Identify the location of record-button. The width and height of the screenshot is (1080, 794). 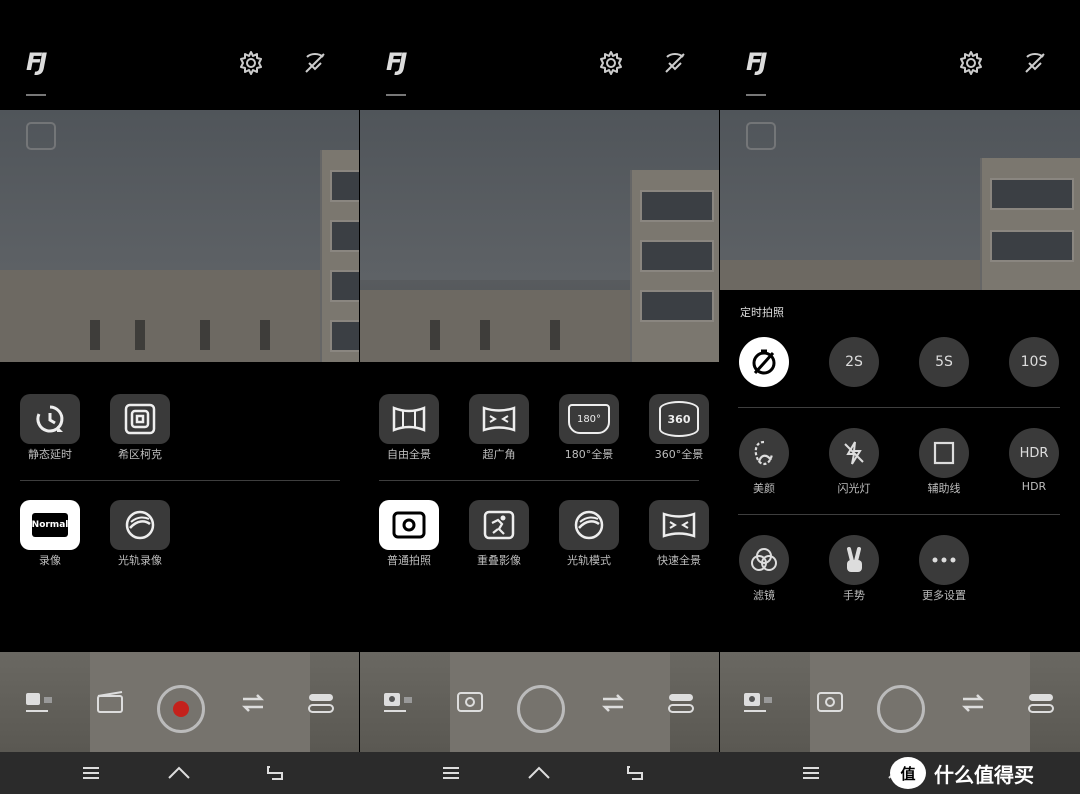
(181, 709).